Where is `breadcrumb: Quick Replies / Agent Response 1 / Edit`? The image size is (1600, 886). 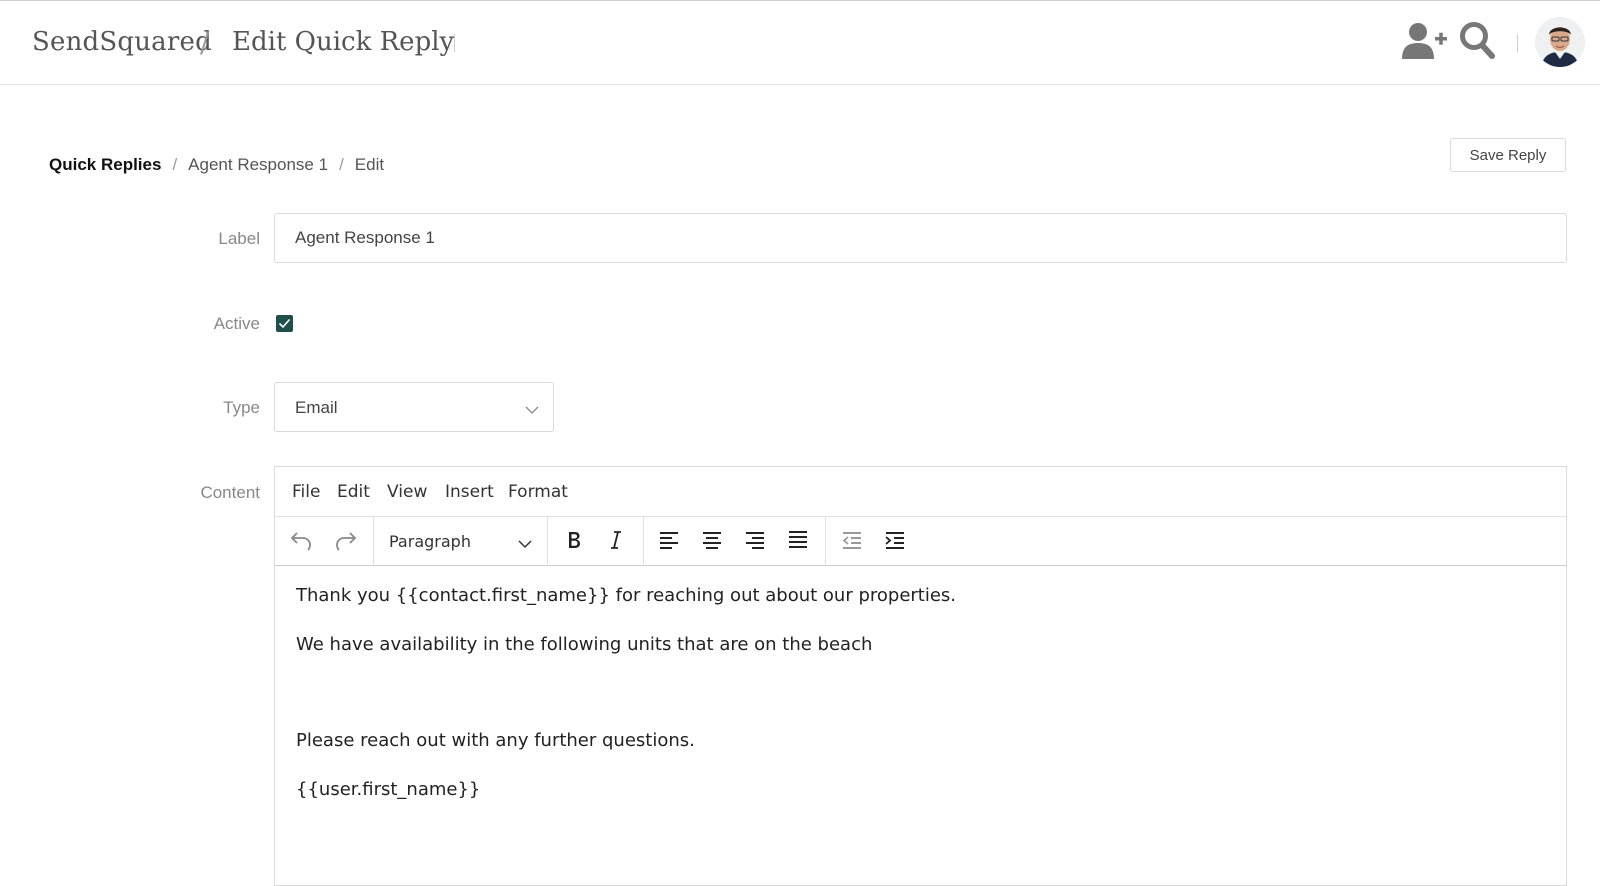
breadcrumb: Quick Replies / Agent Response 1 / Edit is located at coordinates (216, 165).